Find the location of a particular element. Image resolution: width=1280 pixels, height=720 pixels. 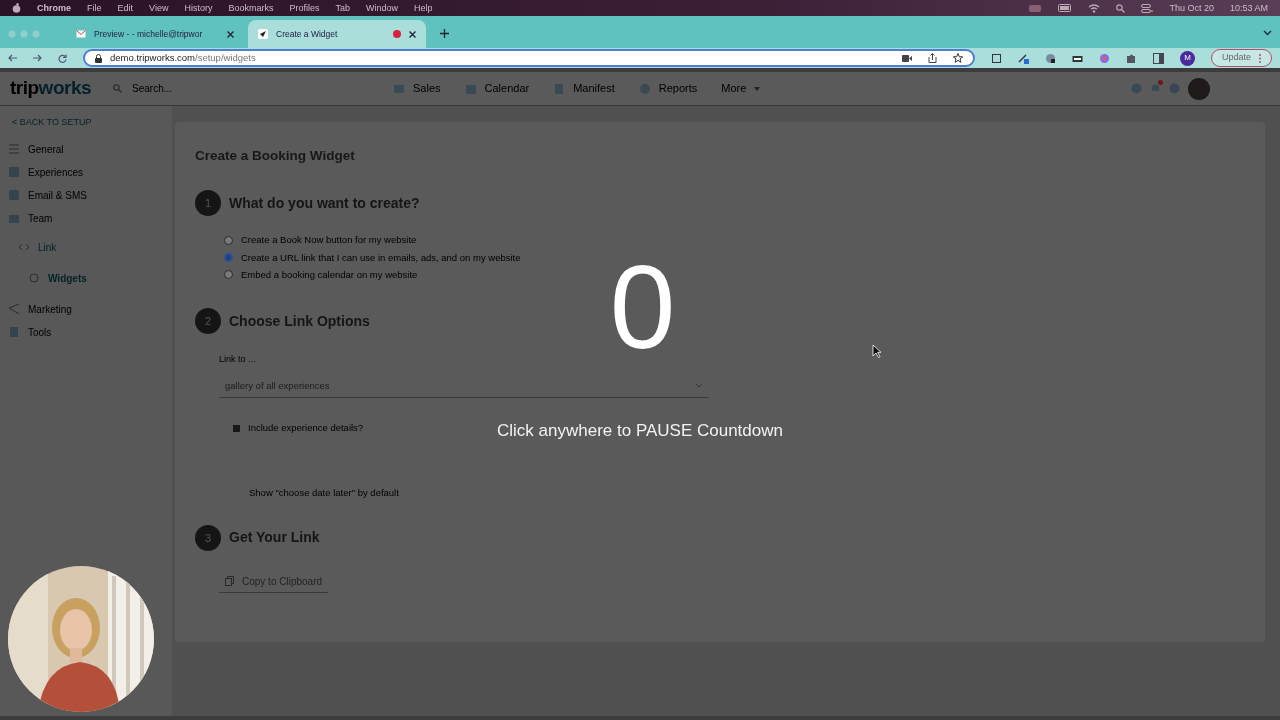

step-number: 3 is located at coordinates (208, 537).